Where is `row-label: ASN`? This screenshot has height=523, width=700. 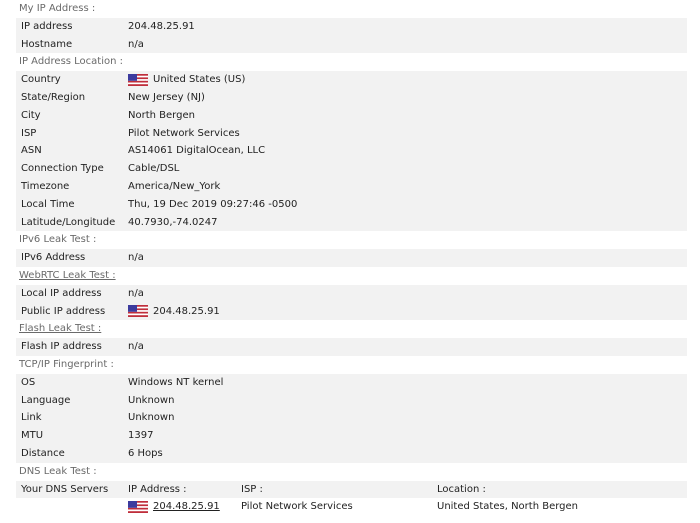
row-label: ASN is located at coordinates (31, 151).